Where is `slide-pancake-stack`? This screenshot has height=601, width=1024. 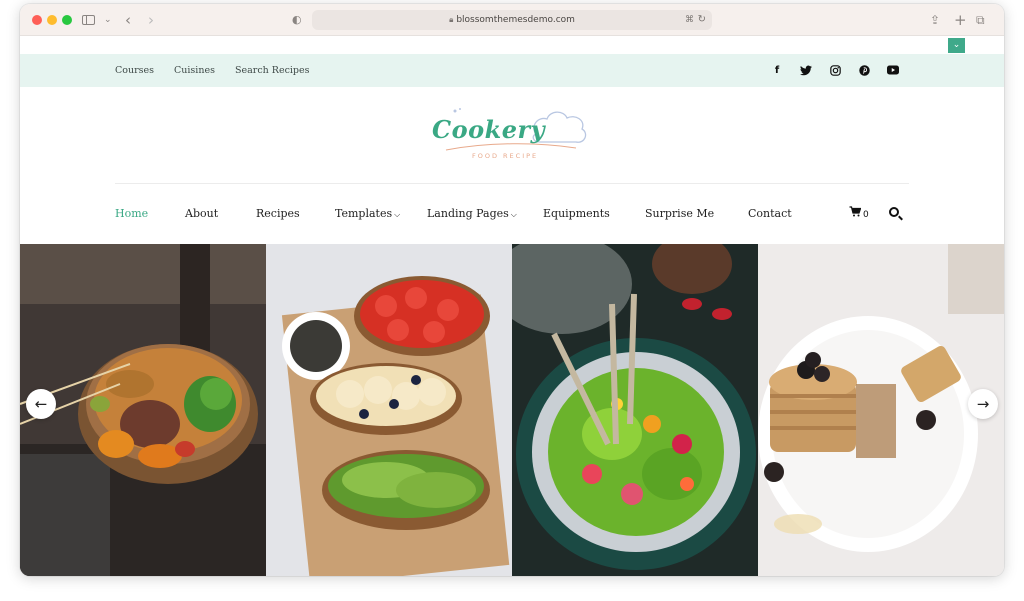 slide-pancake-stack is located at coordinates (881, 410).